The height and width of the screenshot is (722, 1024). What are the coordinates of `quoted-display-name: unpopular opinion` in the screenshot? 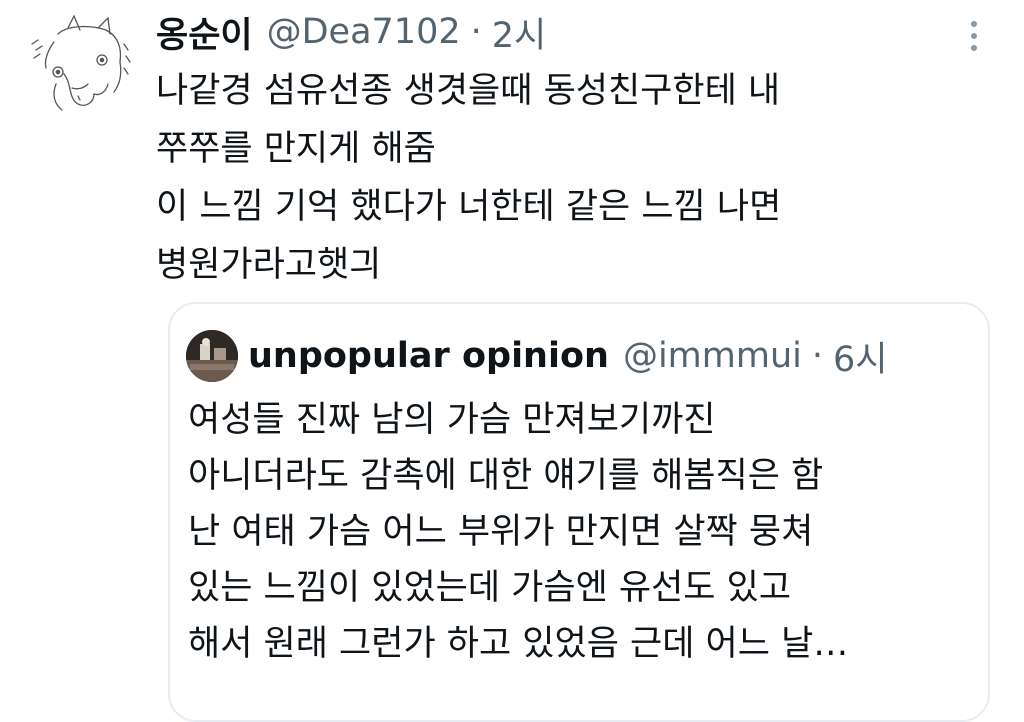 It's located at (428, 356).